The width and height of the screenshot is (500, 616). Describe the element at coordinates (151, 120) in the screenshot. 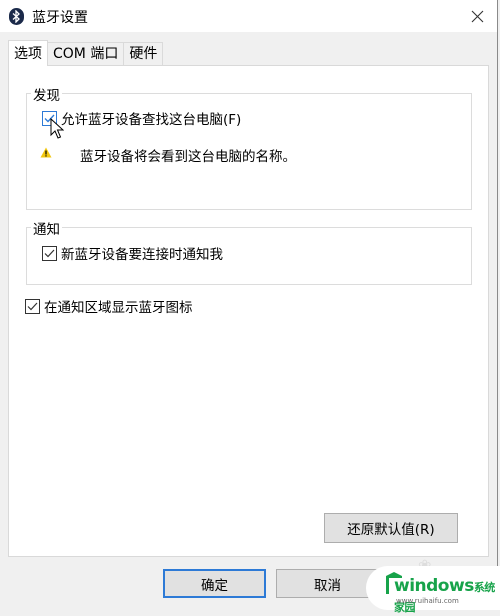

I see `allow-discovery-label: 允许蓝牙设备查找这台电脑(F)` at that location.